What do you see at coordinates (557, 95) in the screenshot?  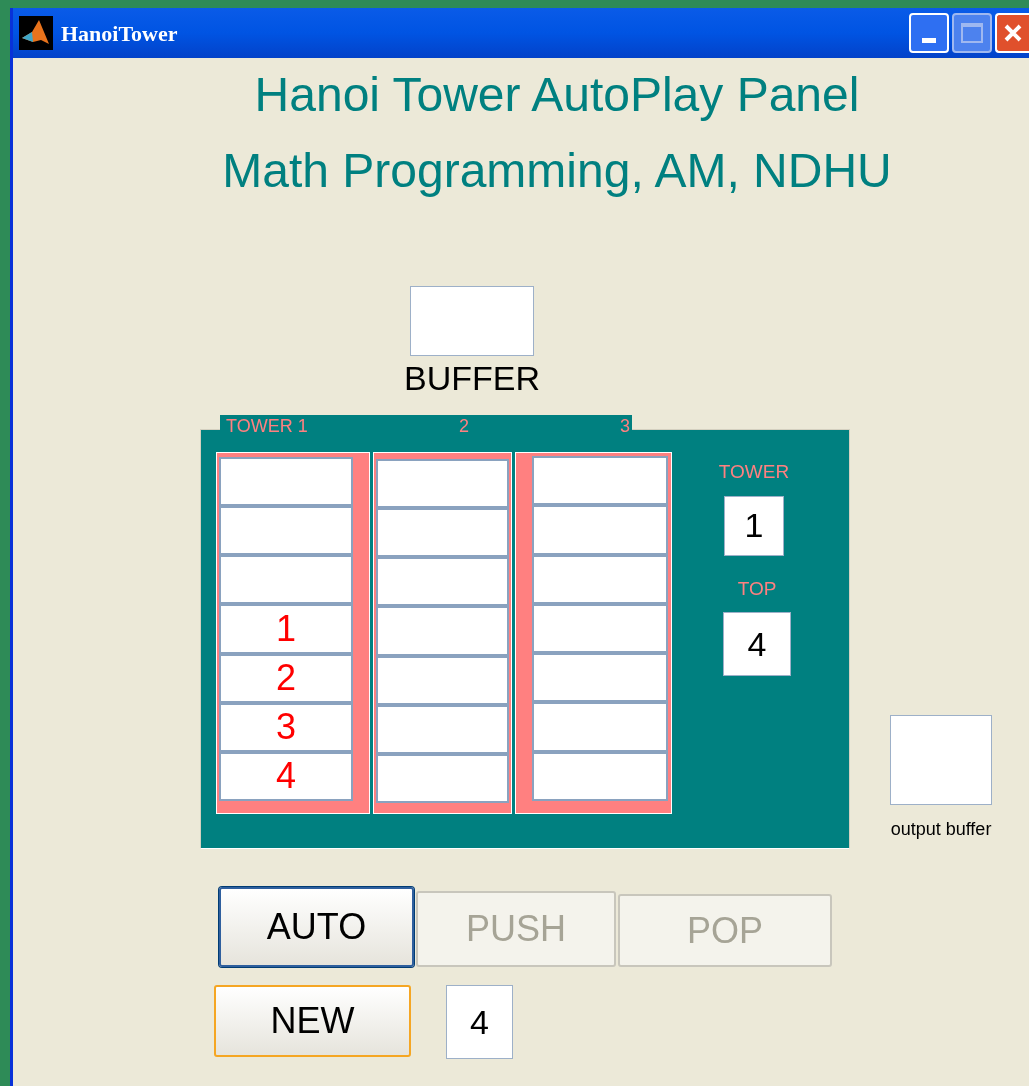 I see `panel-heading: Hanoi Tower AutoPlay Panel` at bounding box center [557, 95].